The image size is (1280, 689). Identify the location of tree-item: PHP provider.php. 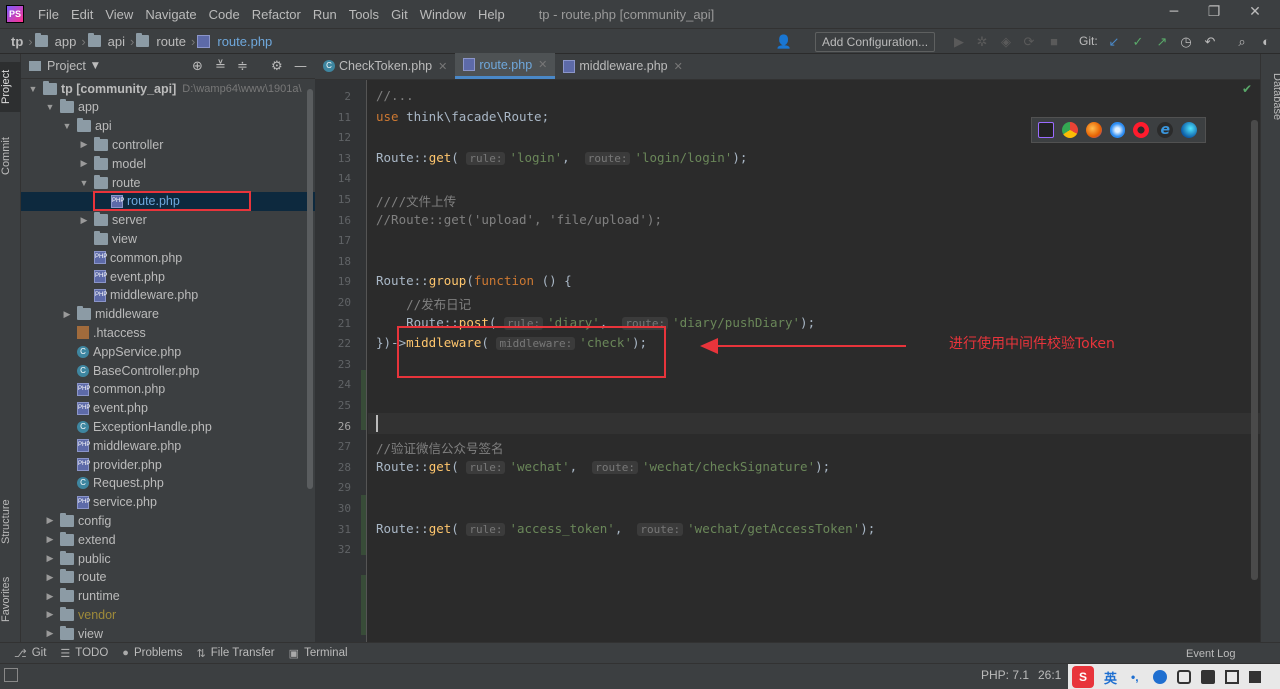
(168, 464).